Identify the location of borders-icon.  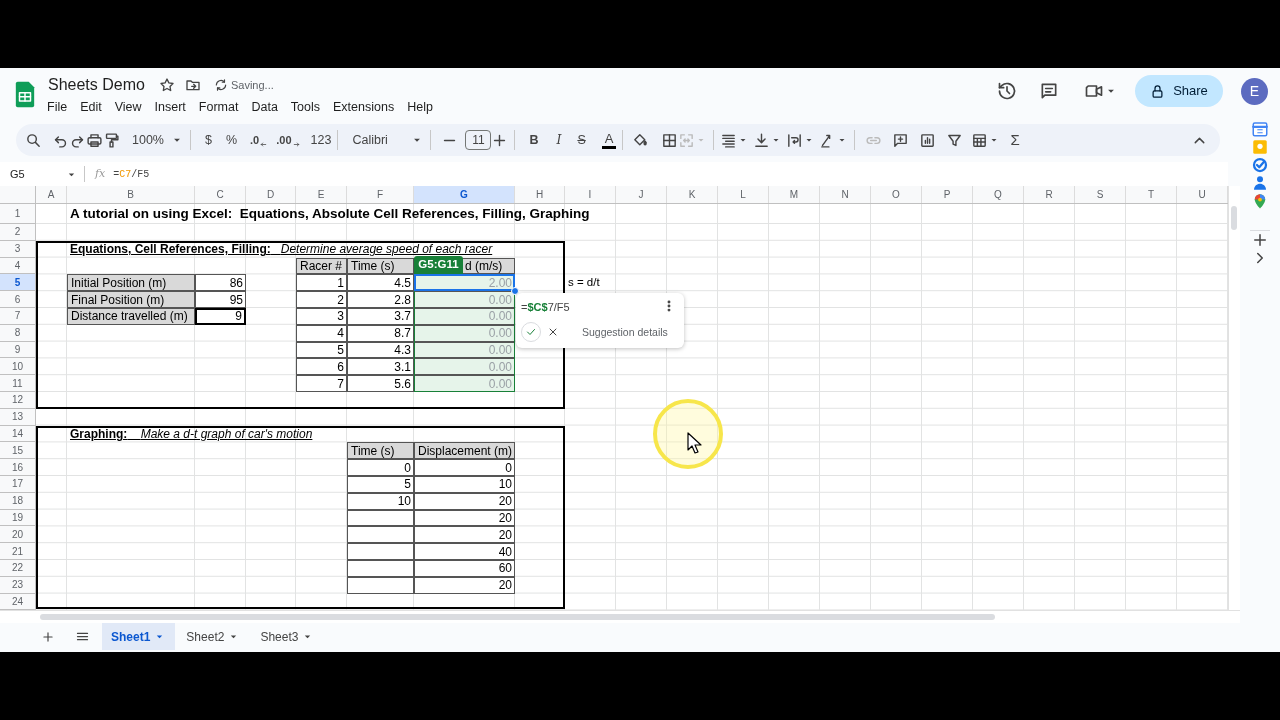
(670, 140).